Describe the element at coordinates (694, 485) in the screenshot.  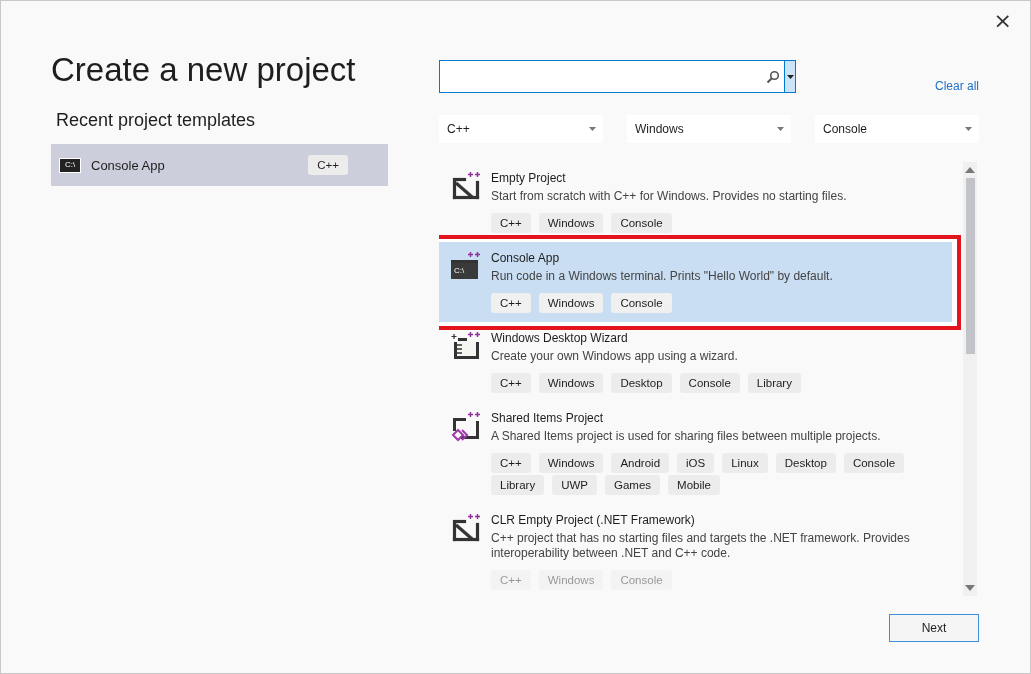
I see `template-tag: Mobile` at that location.